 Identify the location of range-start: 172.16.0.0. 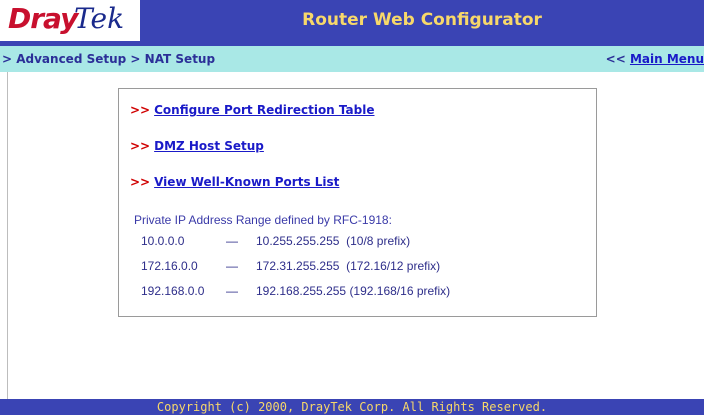
(169, 266).